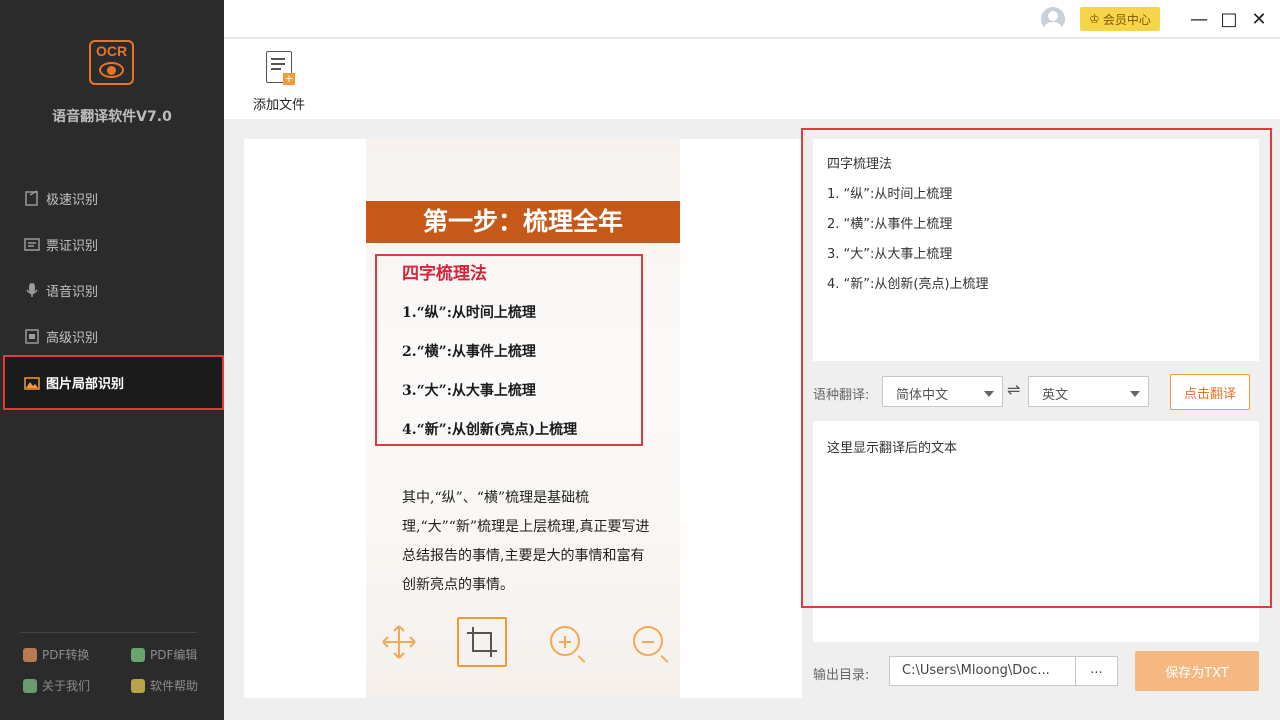 This screenshot has height=720, width=1280. I want to click on sidebar-item-label: 语音识别, so click(72, 292).